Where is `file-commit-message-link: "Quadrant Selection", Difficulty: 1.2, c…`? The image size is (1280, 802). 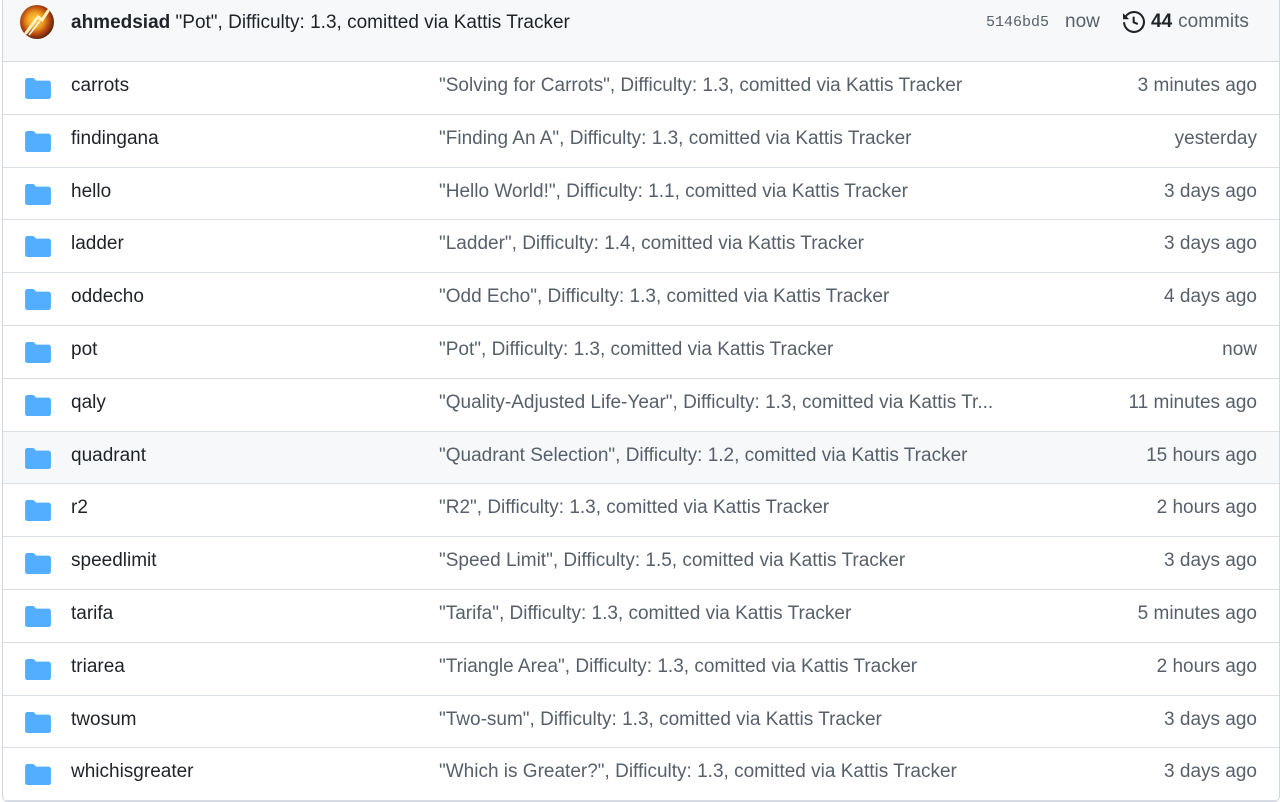
file-commit-message-link: "Quadrant Selection", Difficulty: 1.2, c… is located at coordinates (734, 456).